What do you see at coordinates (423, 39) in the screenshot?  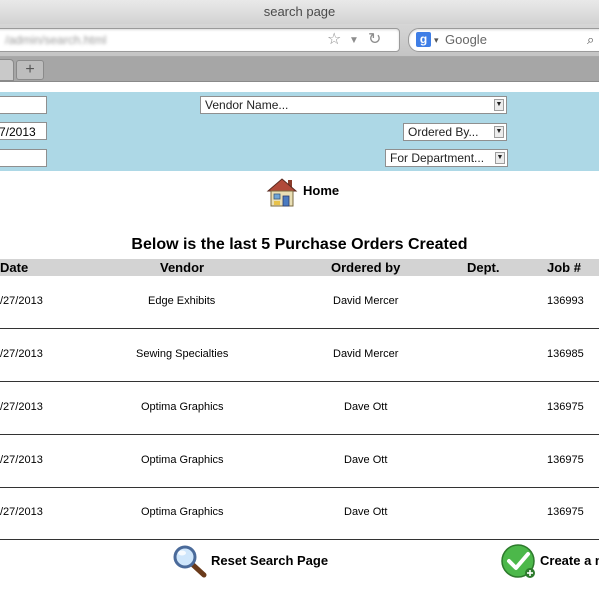 I see `google-icon: g` at bounding box center [423, 39].